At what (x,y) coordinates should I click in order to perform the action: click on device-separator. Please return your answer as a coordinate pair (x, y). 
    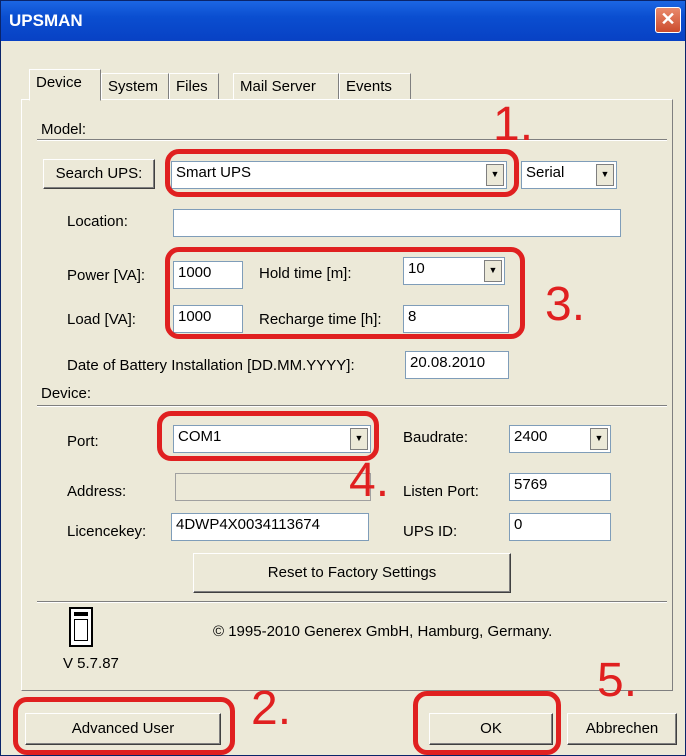
    Looking at the image, I should click on (352, 406).